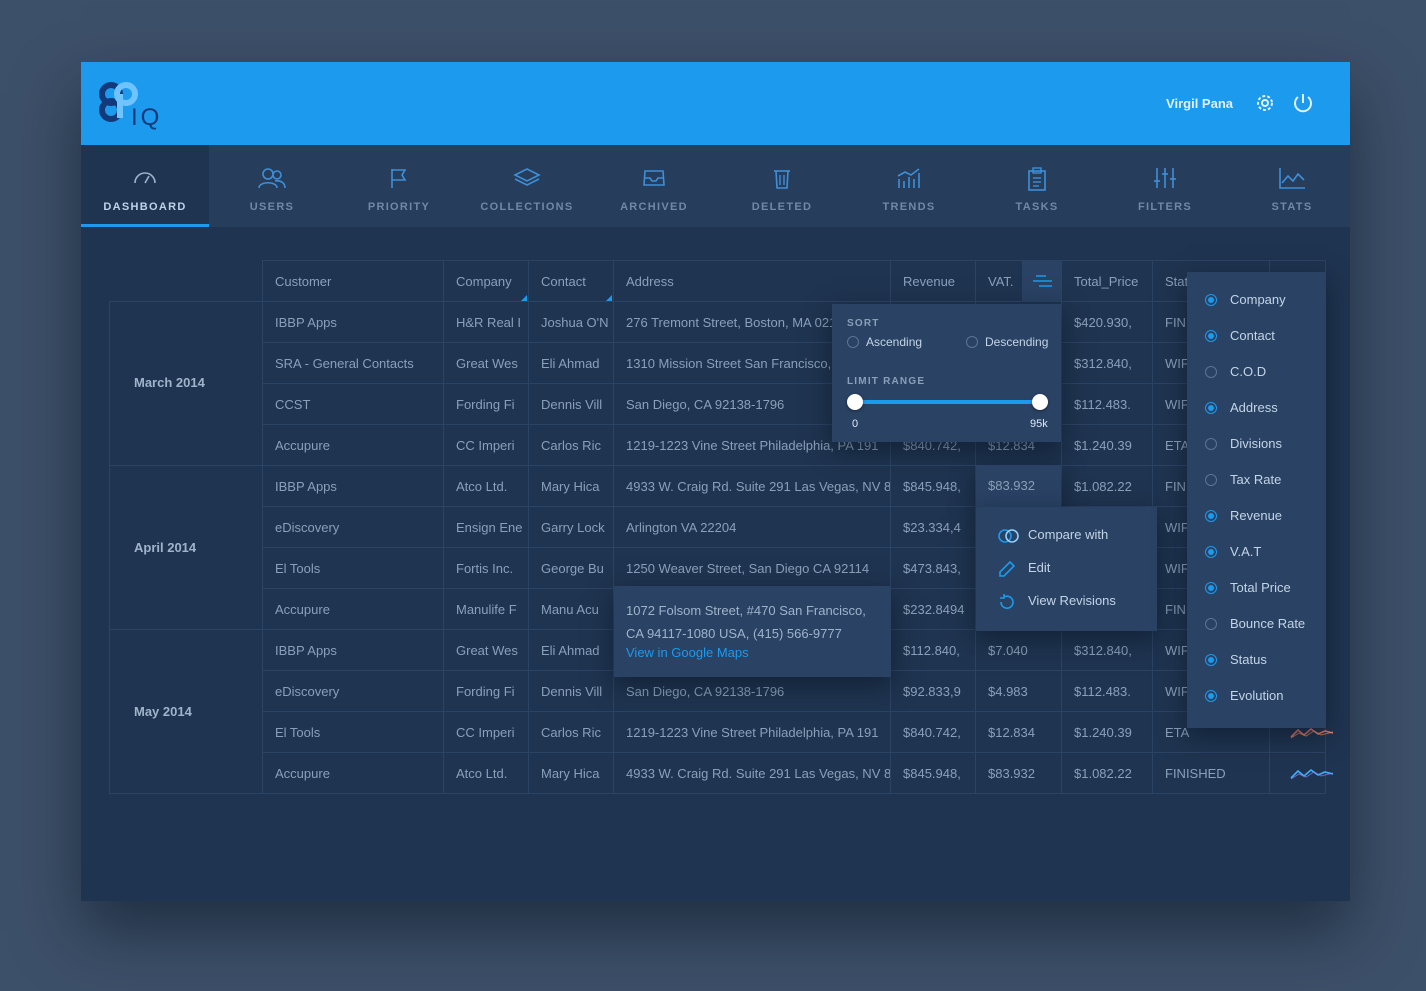 The width and height of the screenshot is (1426, 991). Describe the element at coordinates (1040, 402) in the screenshot. I see `range-slider-max-handle` at that location.